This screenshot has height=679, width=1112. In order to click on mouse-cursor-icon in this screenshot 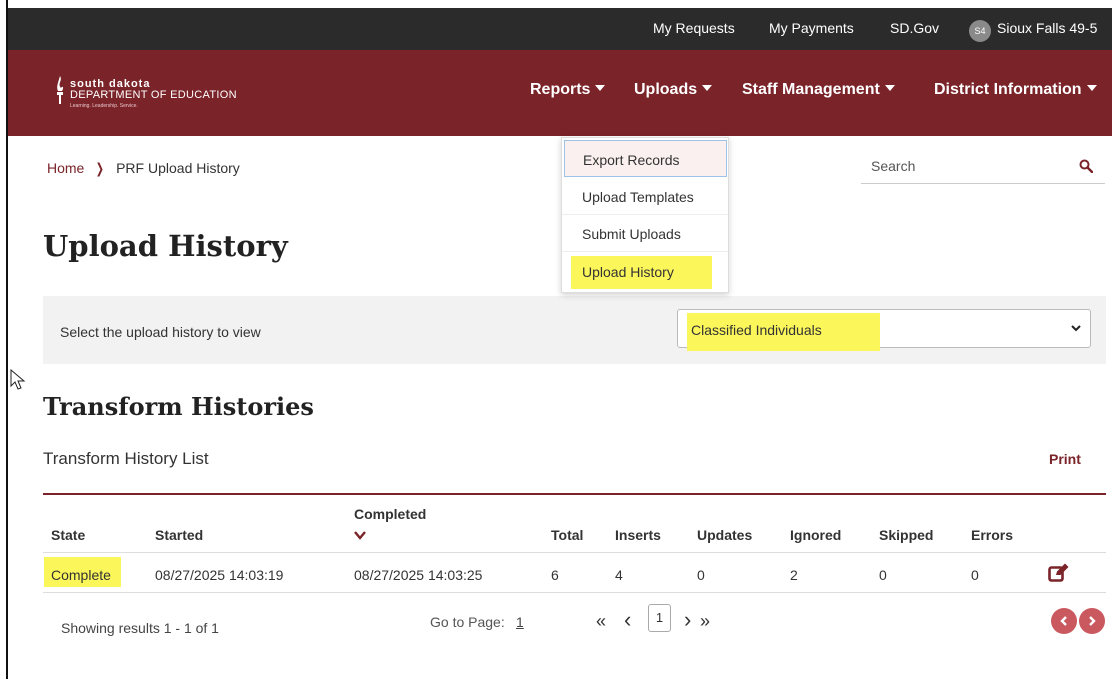, I will do `click(18, 379)`.